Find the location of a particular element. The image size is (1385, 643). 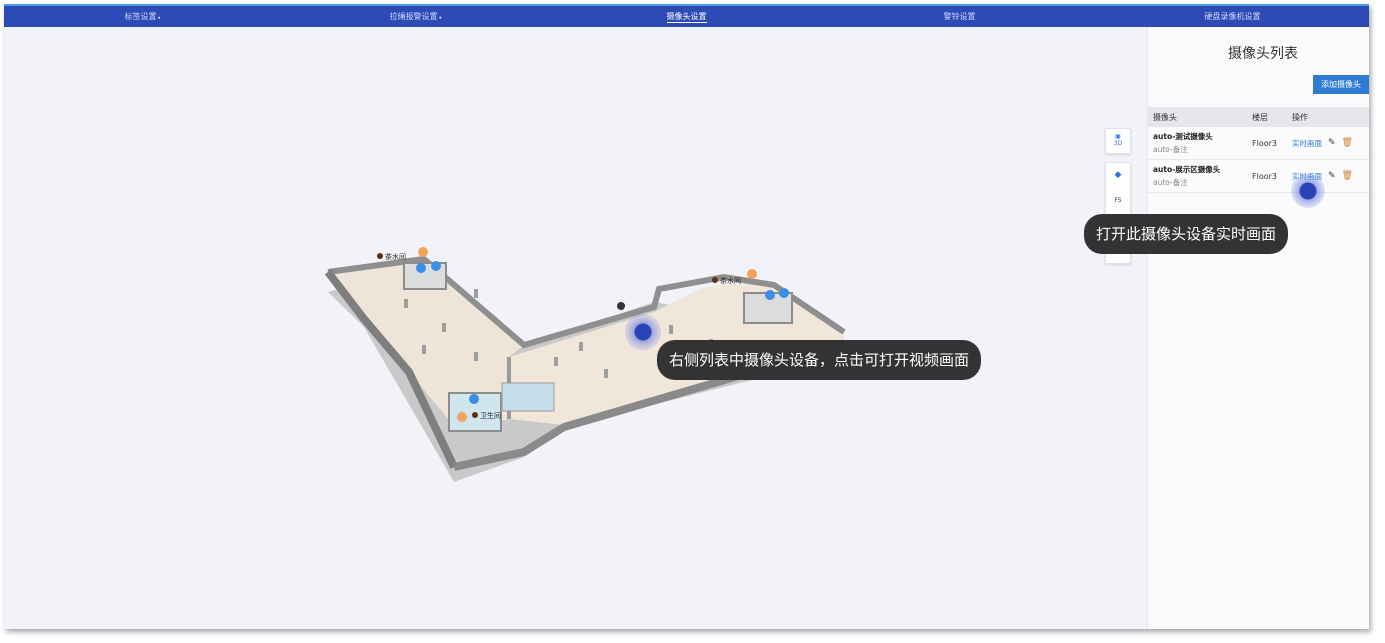

add-camera-button: 添加摄像头 is located at coordinates (1341, 84).